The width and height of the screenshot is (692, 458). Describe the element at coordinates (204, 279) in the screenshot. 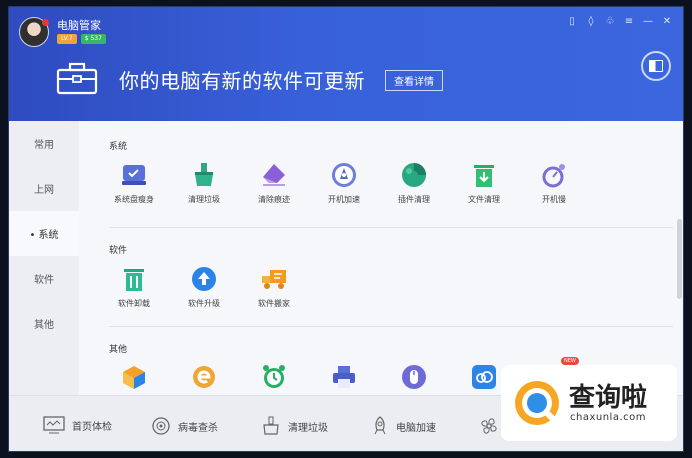

I see `upgrade-icon` at that location.